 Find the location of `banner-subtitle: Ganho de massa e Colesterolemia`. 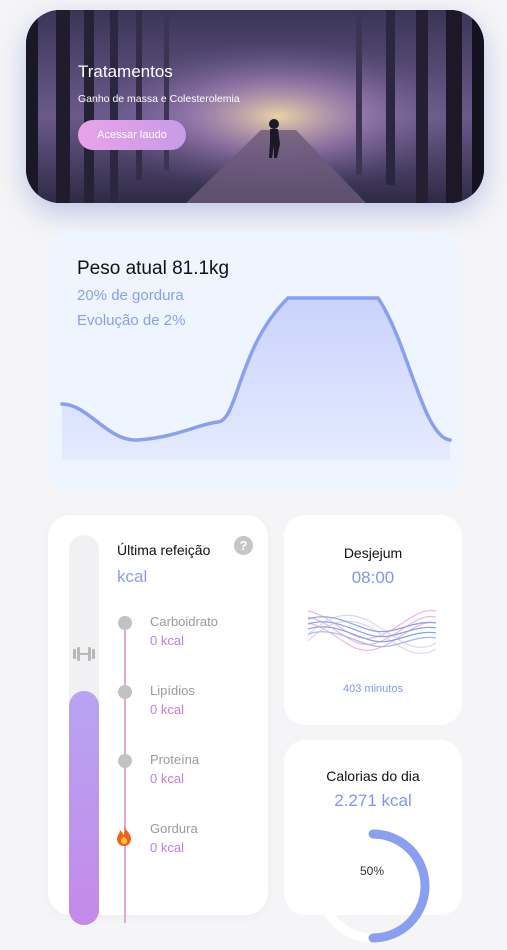

banner-subtitle: Ganho de massa e Colesterolemia is located at coordinates (159, 99).